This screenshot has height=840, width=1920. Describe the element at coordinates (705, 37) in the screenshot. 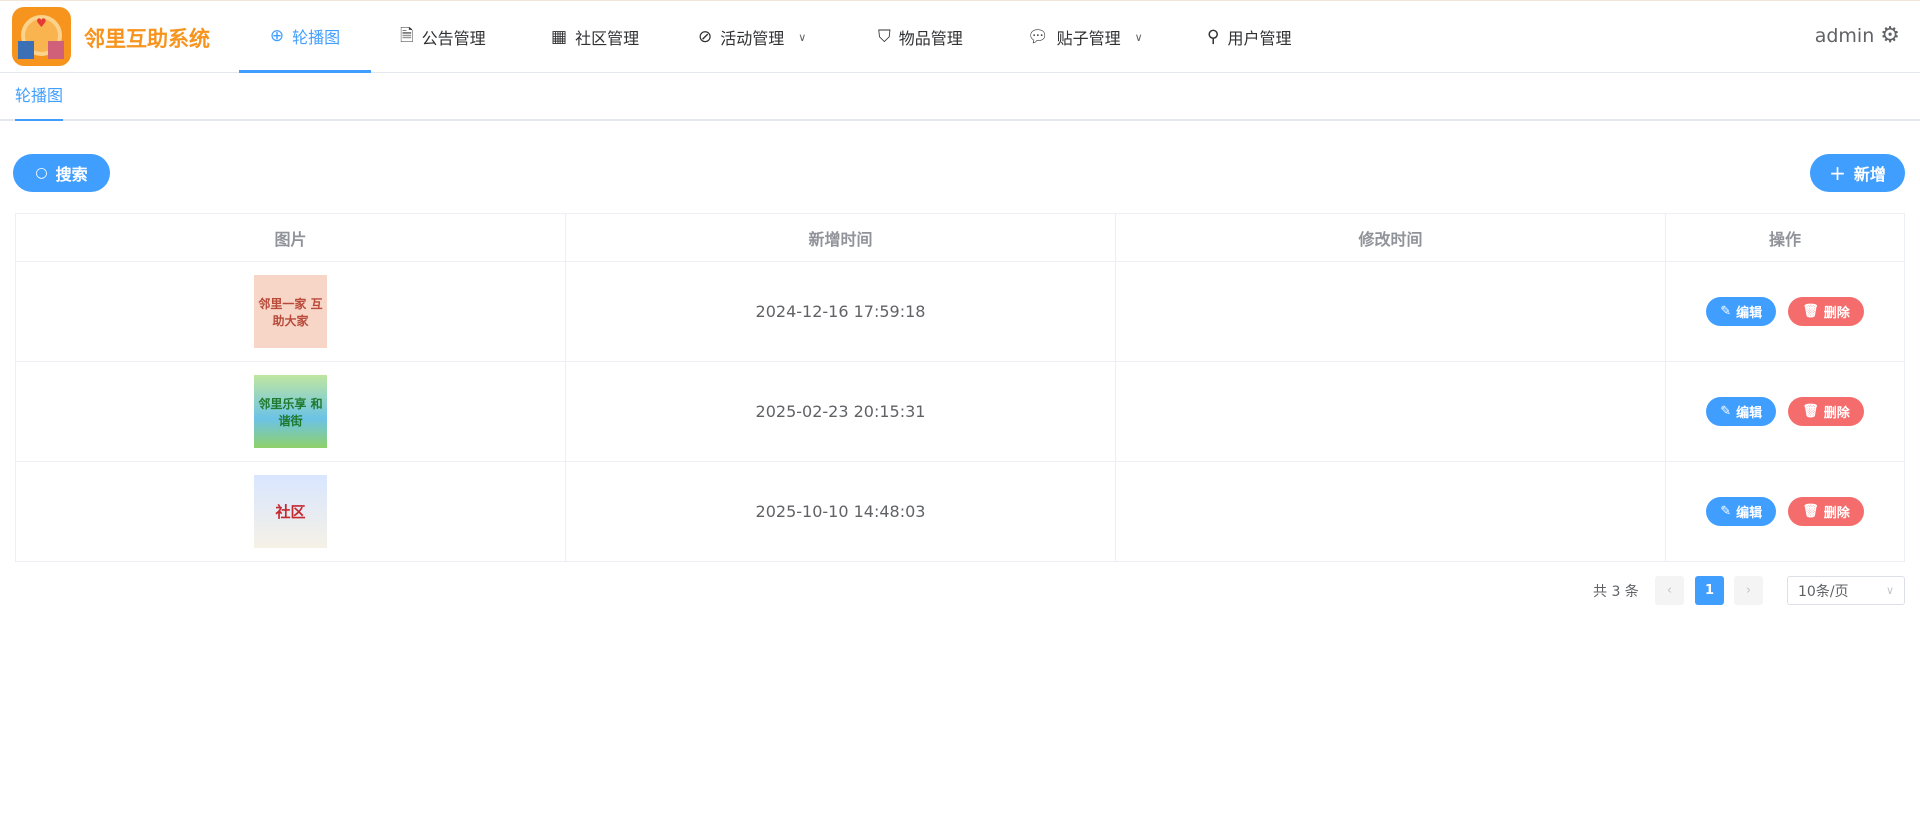

I see `link-icon: ⊘` at that location.